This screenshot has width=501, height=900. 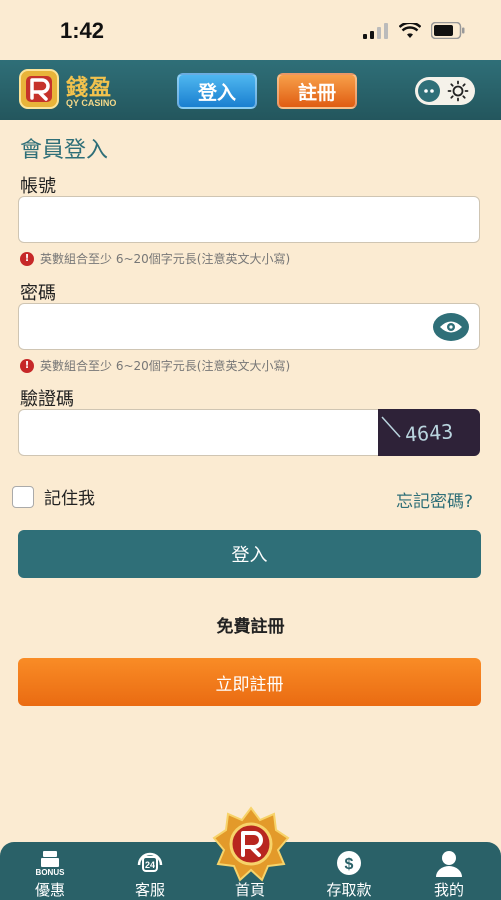 I want to click on show-password-eye-icon, so click(x=451, y=327).